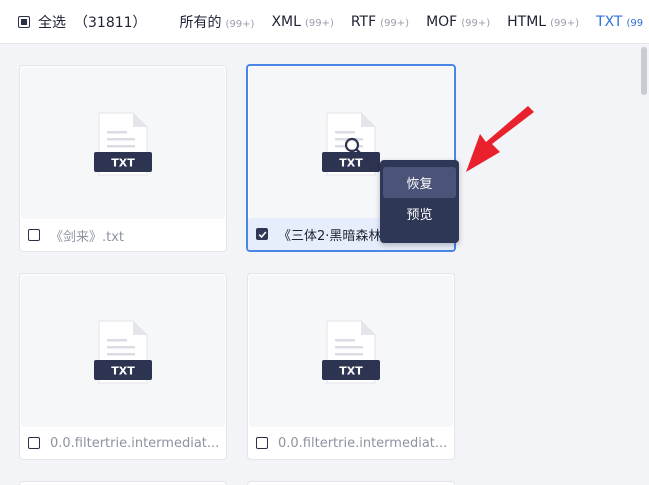 Image resolution: width=649 pixels, height=485 pixels. I want to click on tab-label: RTF, so click(363, 21).